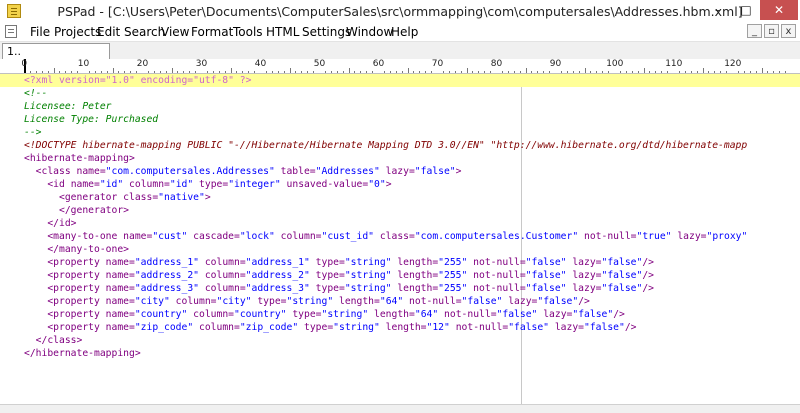 Image resolution: width=800 pixels, height=413 pixels. Describe the element at coordinates (260, 64) in the screenshot. I see `ruler-label: 40` at that location.